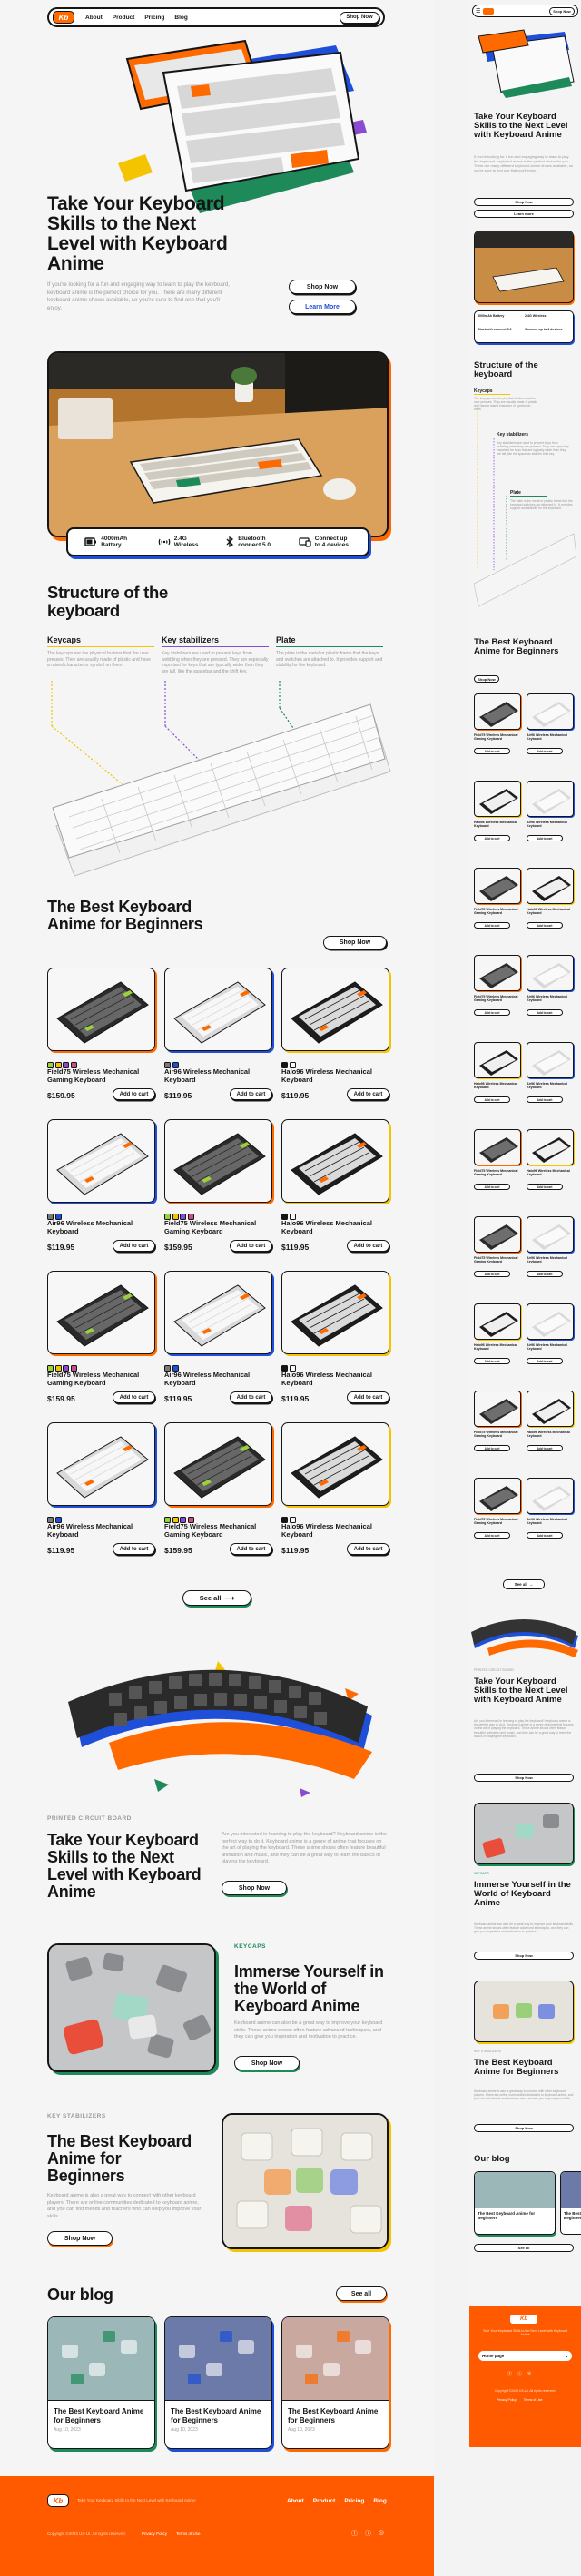  Describe the element at coordinates (58, 2500) in the screenshot. I see `footer-logo: Kb` at that location.